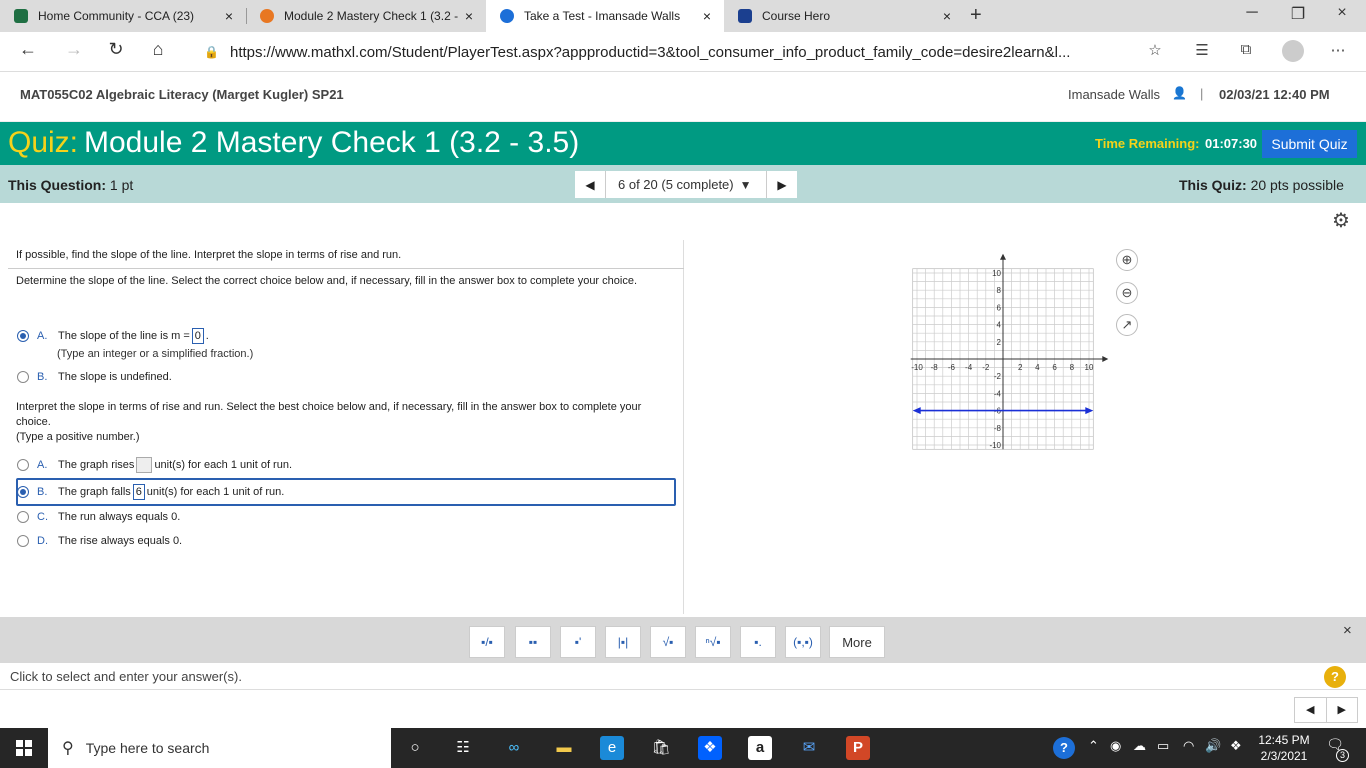  I want to click on restore-button: ❐, so click(1298, 14).